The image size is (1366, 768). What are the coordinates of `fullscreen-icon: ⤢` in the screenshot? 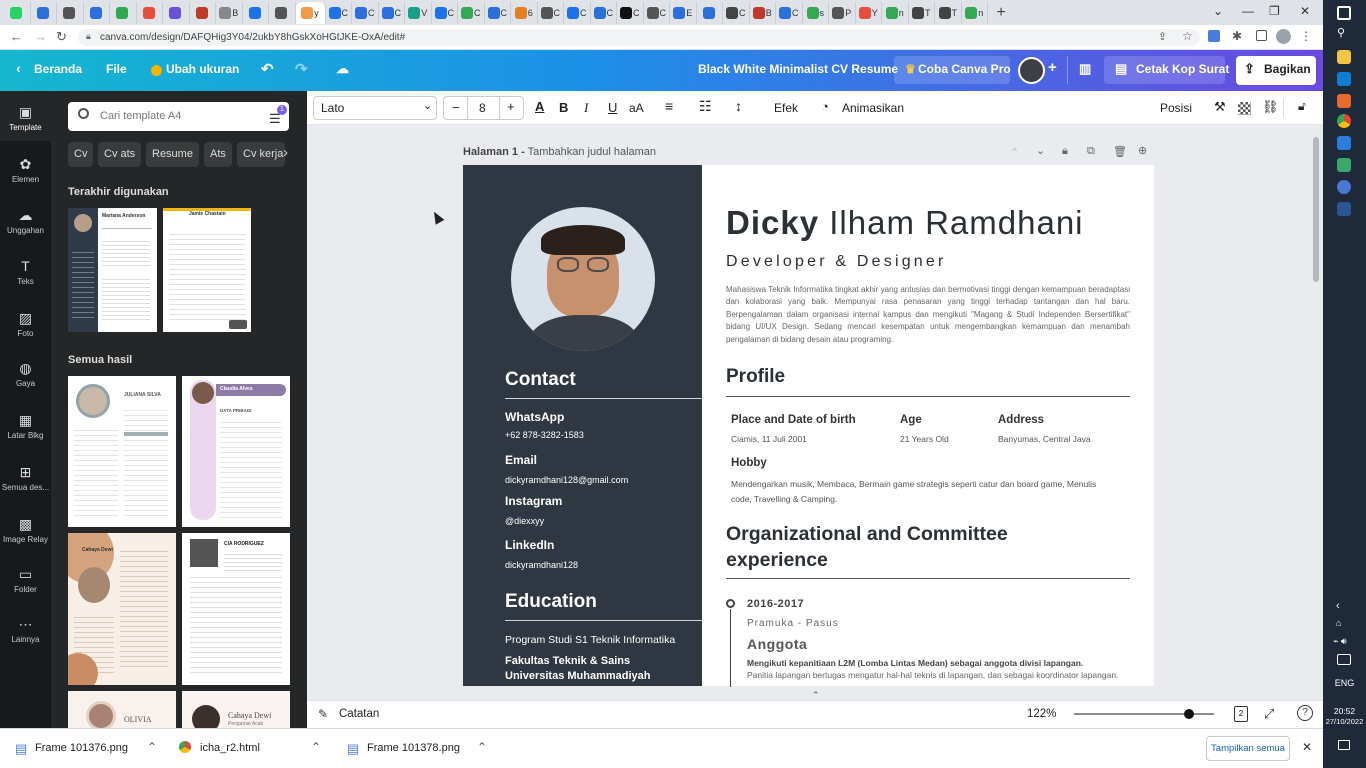 It's located at (1269, 714).